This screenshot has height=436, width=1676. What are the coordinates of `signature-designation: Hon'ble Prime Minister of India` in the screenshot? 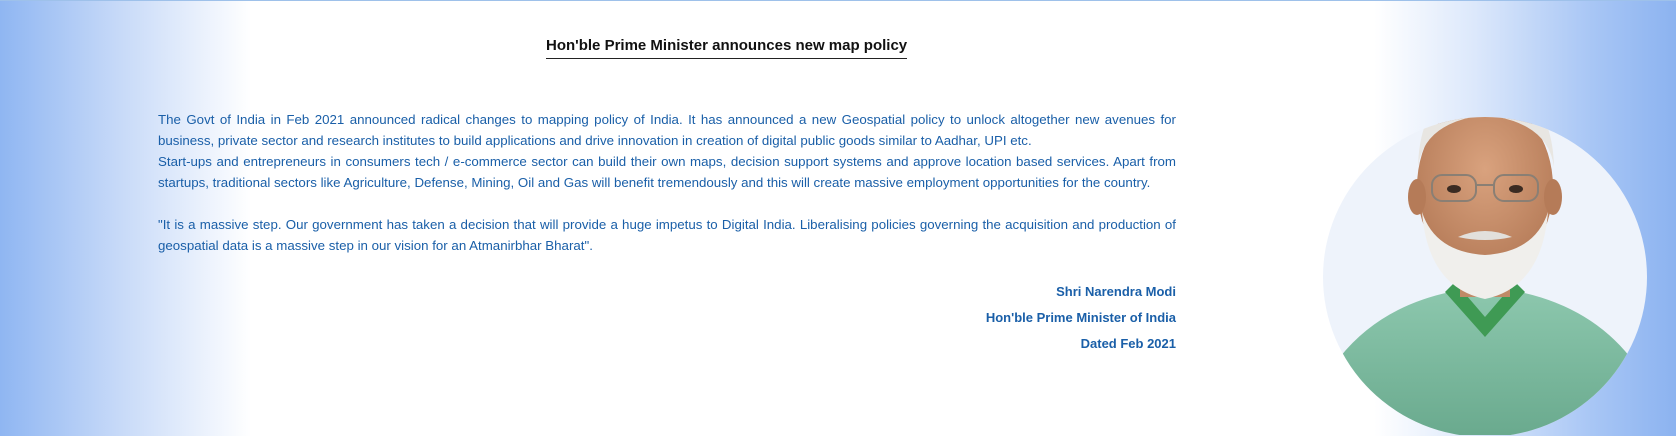 It's located at (1080, 317).